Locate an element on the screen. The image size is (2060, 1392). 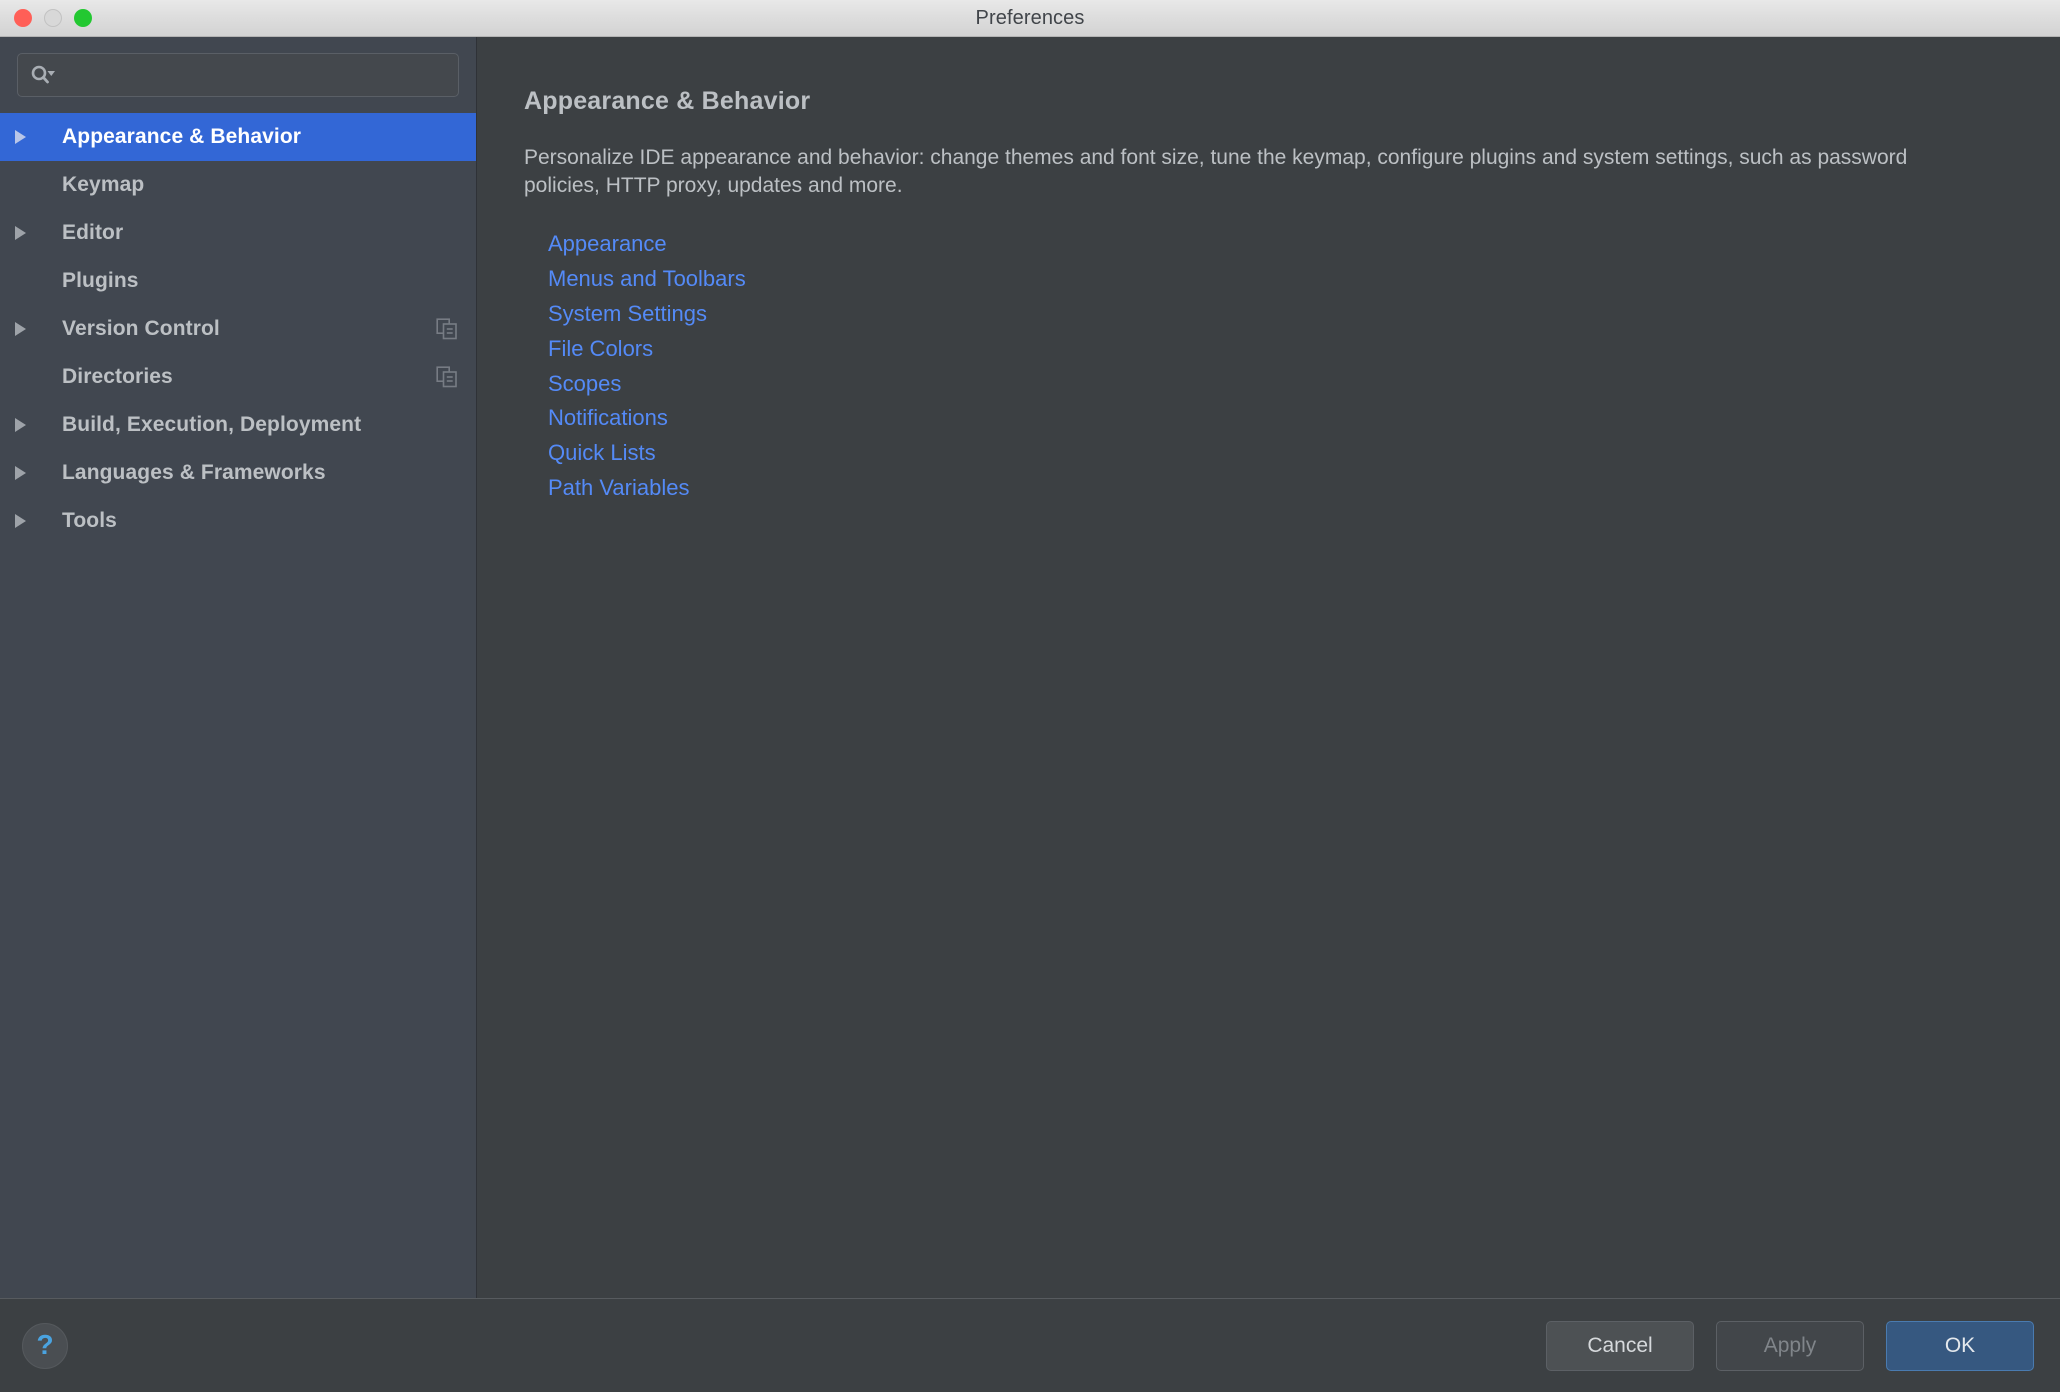
ok-button: OK is located at coordinates (1960, 1345).